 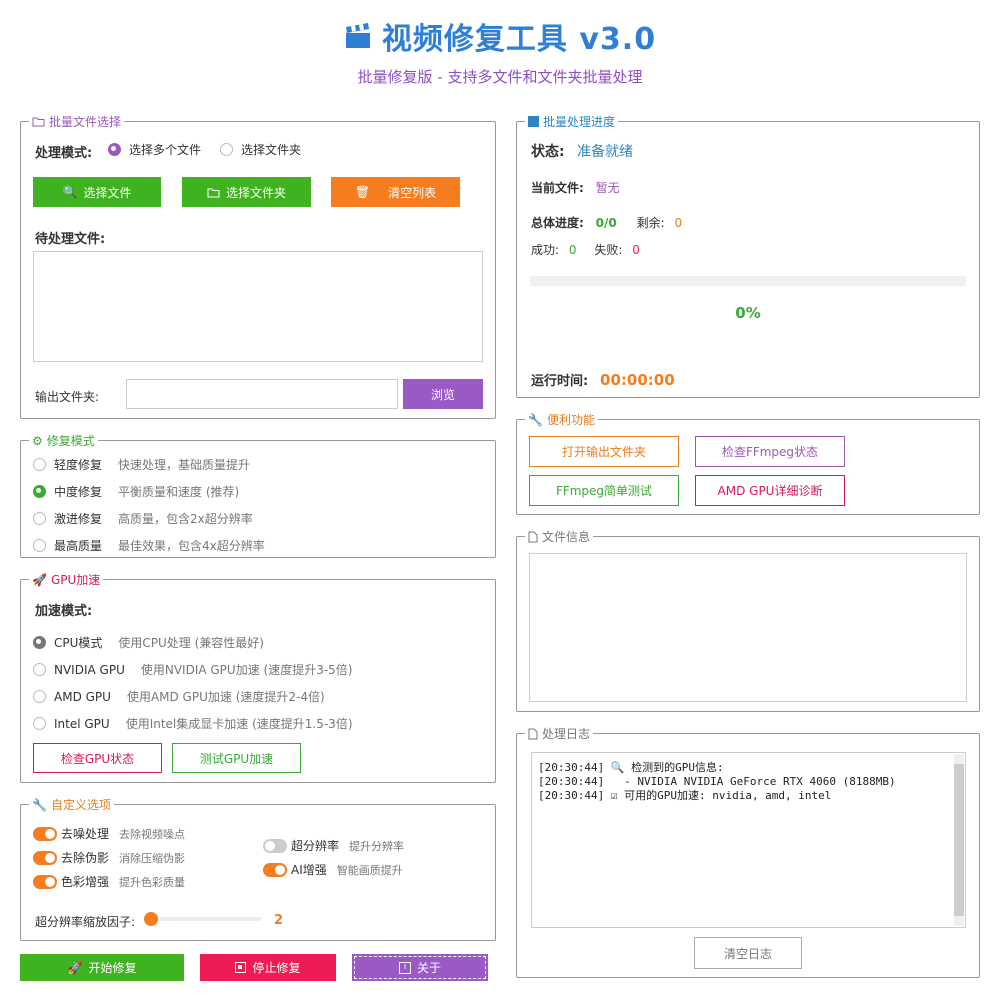 What do you see at coordinates (533, 121) in the screenshot?
I see `bar-chart-icon` at bounding box center [533, 121].